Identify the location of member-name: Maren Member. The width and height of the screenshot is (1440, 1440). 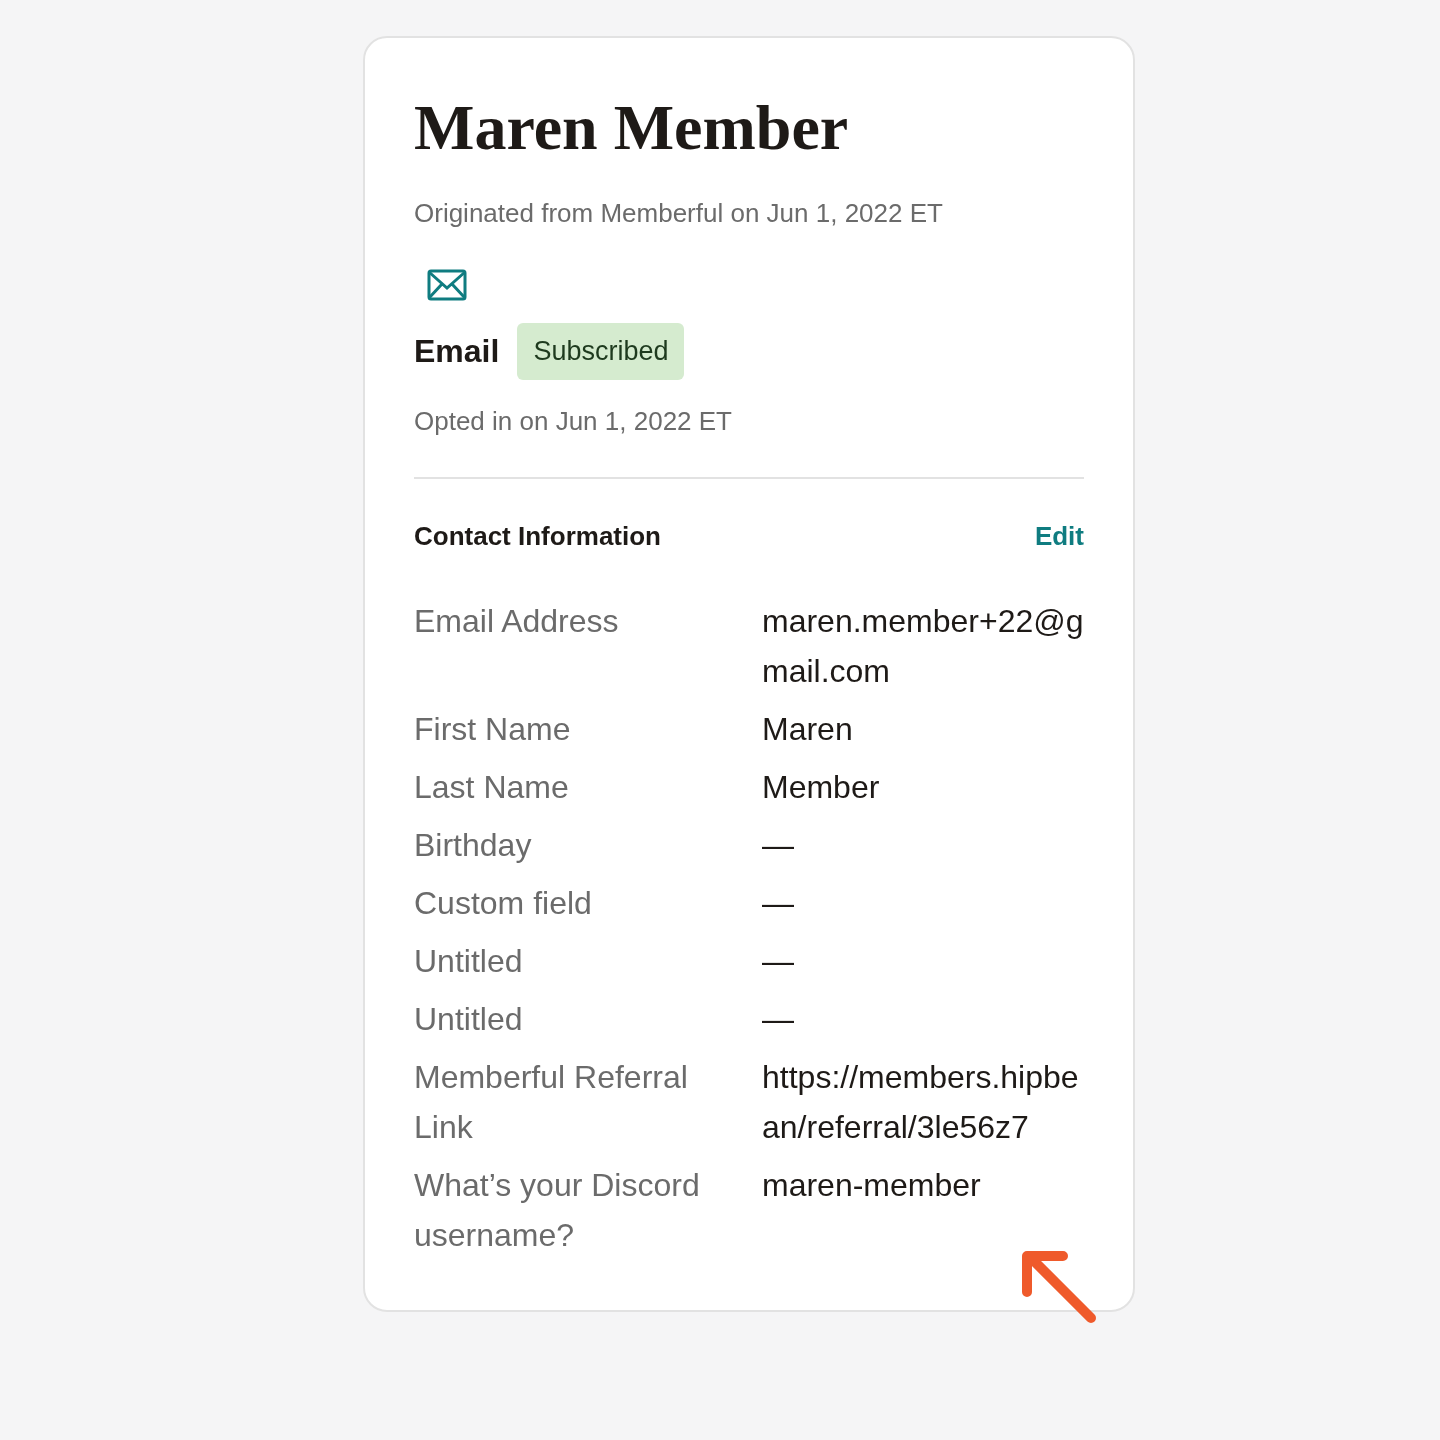
(632, 128).